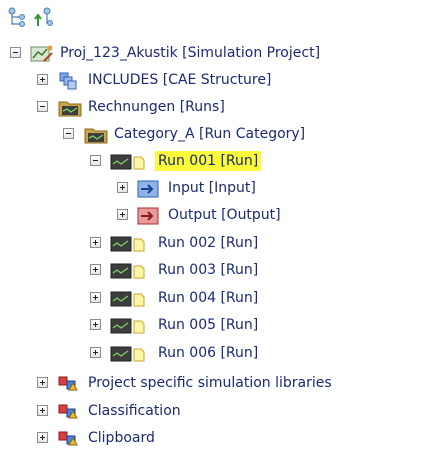 The height and width of the screenshot is (452, 429). Describe the element at coordinates (156, 107) in the screenshot. I see `node-label: Rechnungen [Runs]` at that location.